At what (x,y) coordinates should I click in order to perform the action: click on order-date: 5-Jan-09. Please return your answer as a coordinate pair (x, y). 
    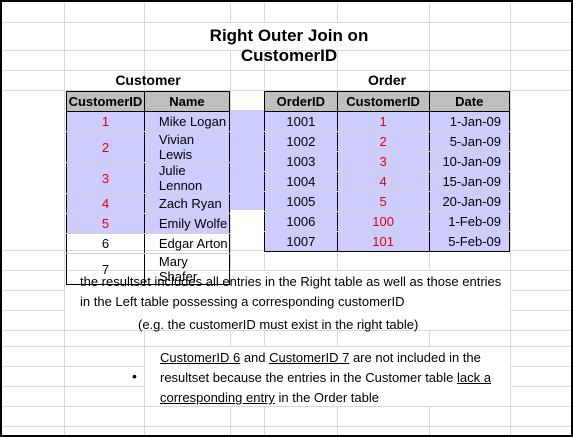
    Looking at the image, I should click on (469, 141).